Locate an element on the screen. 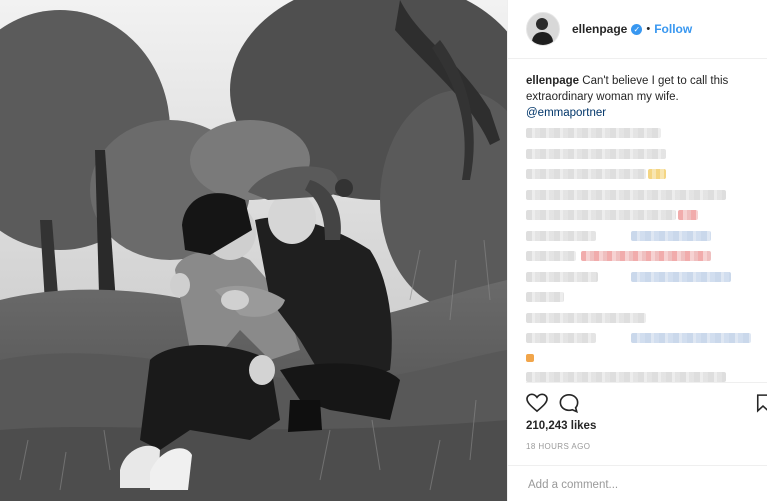 The height and width of the screenshot is (501, 767). header-username: ellenpage is located at coordinates (599, 29).